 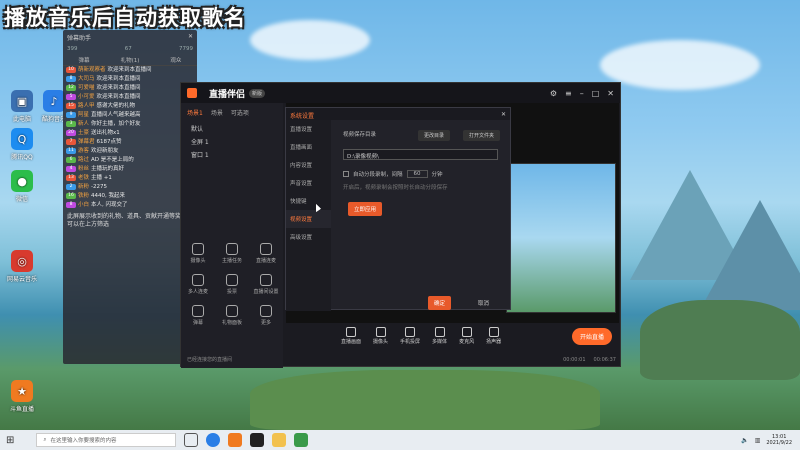 What do you see at coordinates (109, 142) in the screenshot?
I see `message-text: 6187点赞` at bounding box center [109, 142].